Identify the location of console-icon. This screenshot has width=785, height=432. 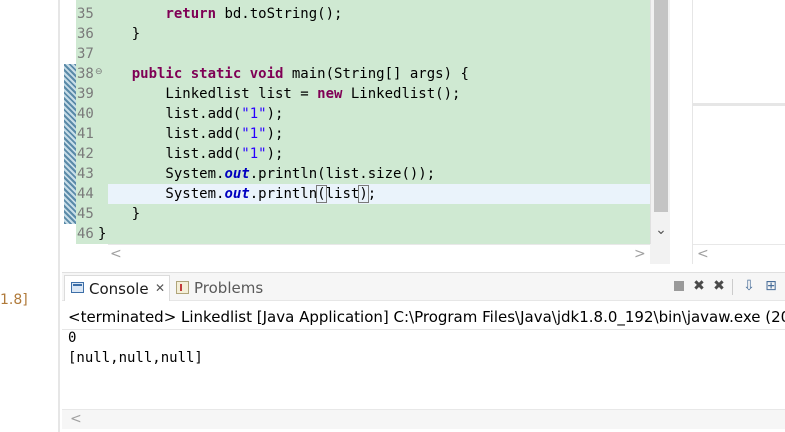
(77, 287).